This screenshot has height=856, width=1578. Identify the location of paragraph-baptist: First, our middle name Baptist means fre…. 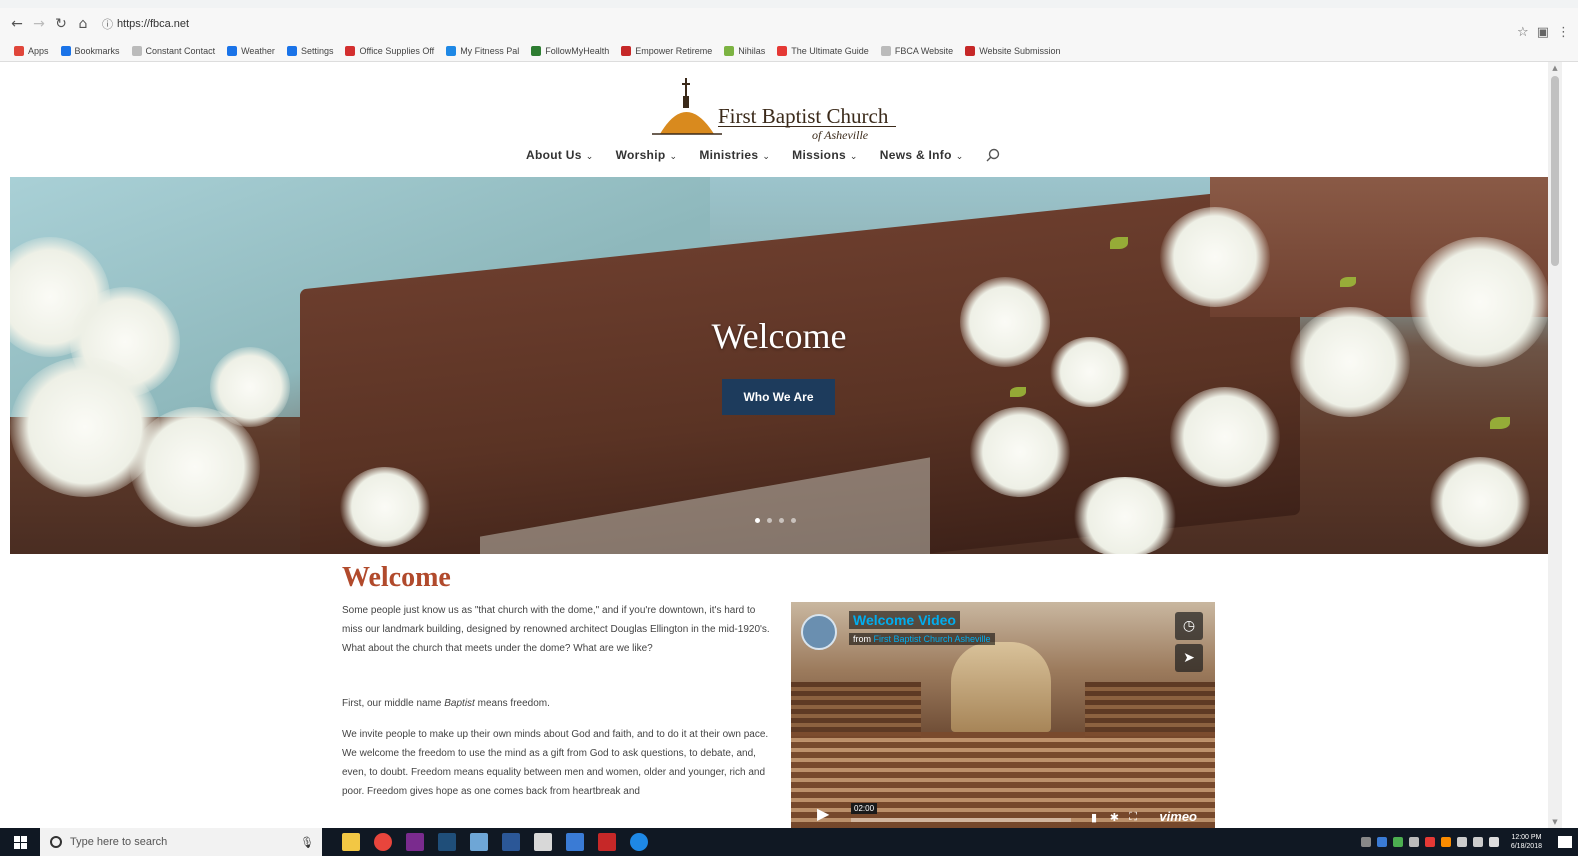
(446, 703).